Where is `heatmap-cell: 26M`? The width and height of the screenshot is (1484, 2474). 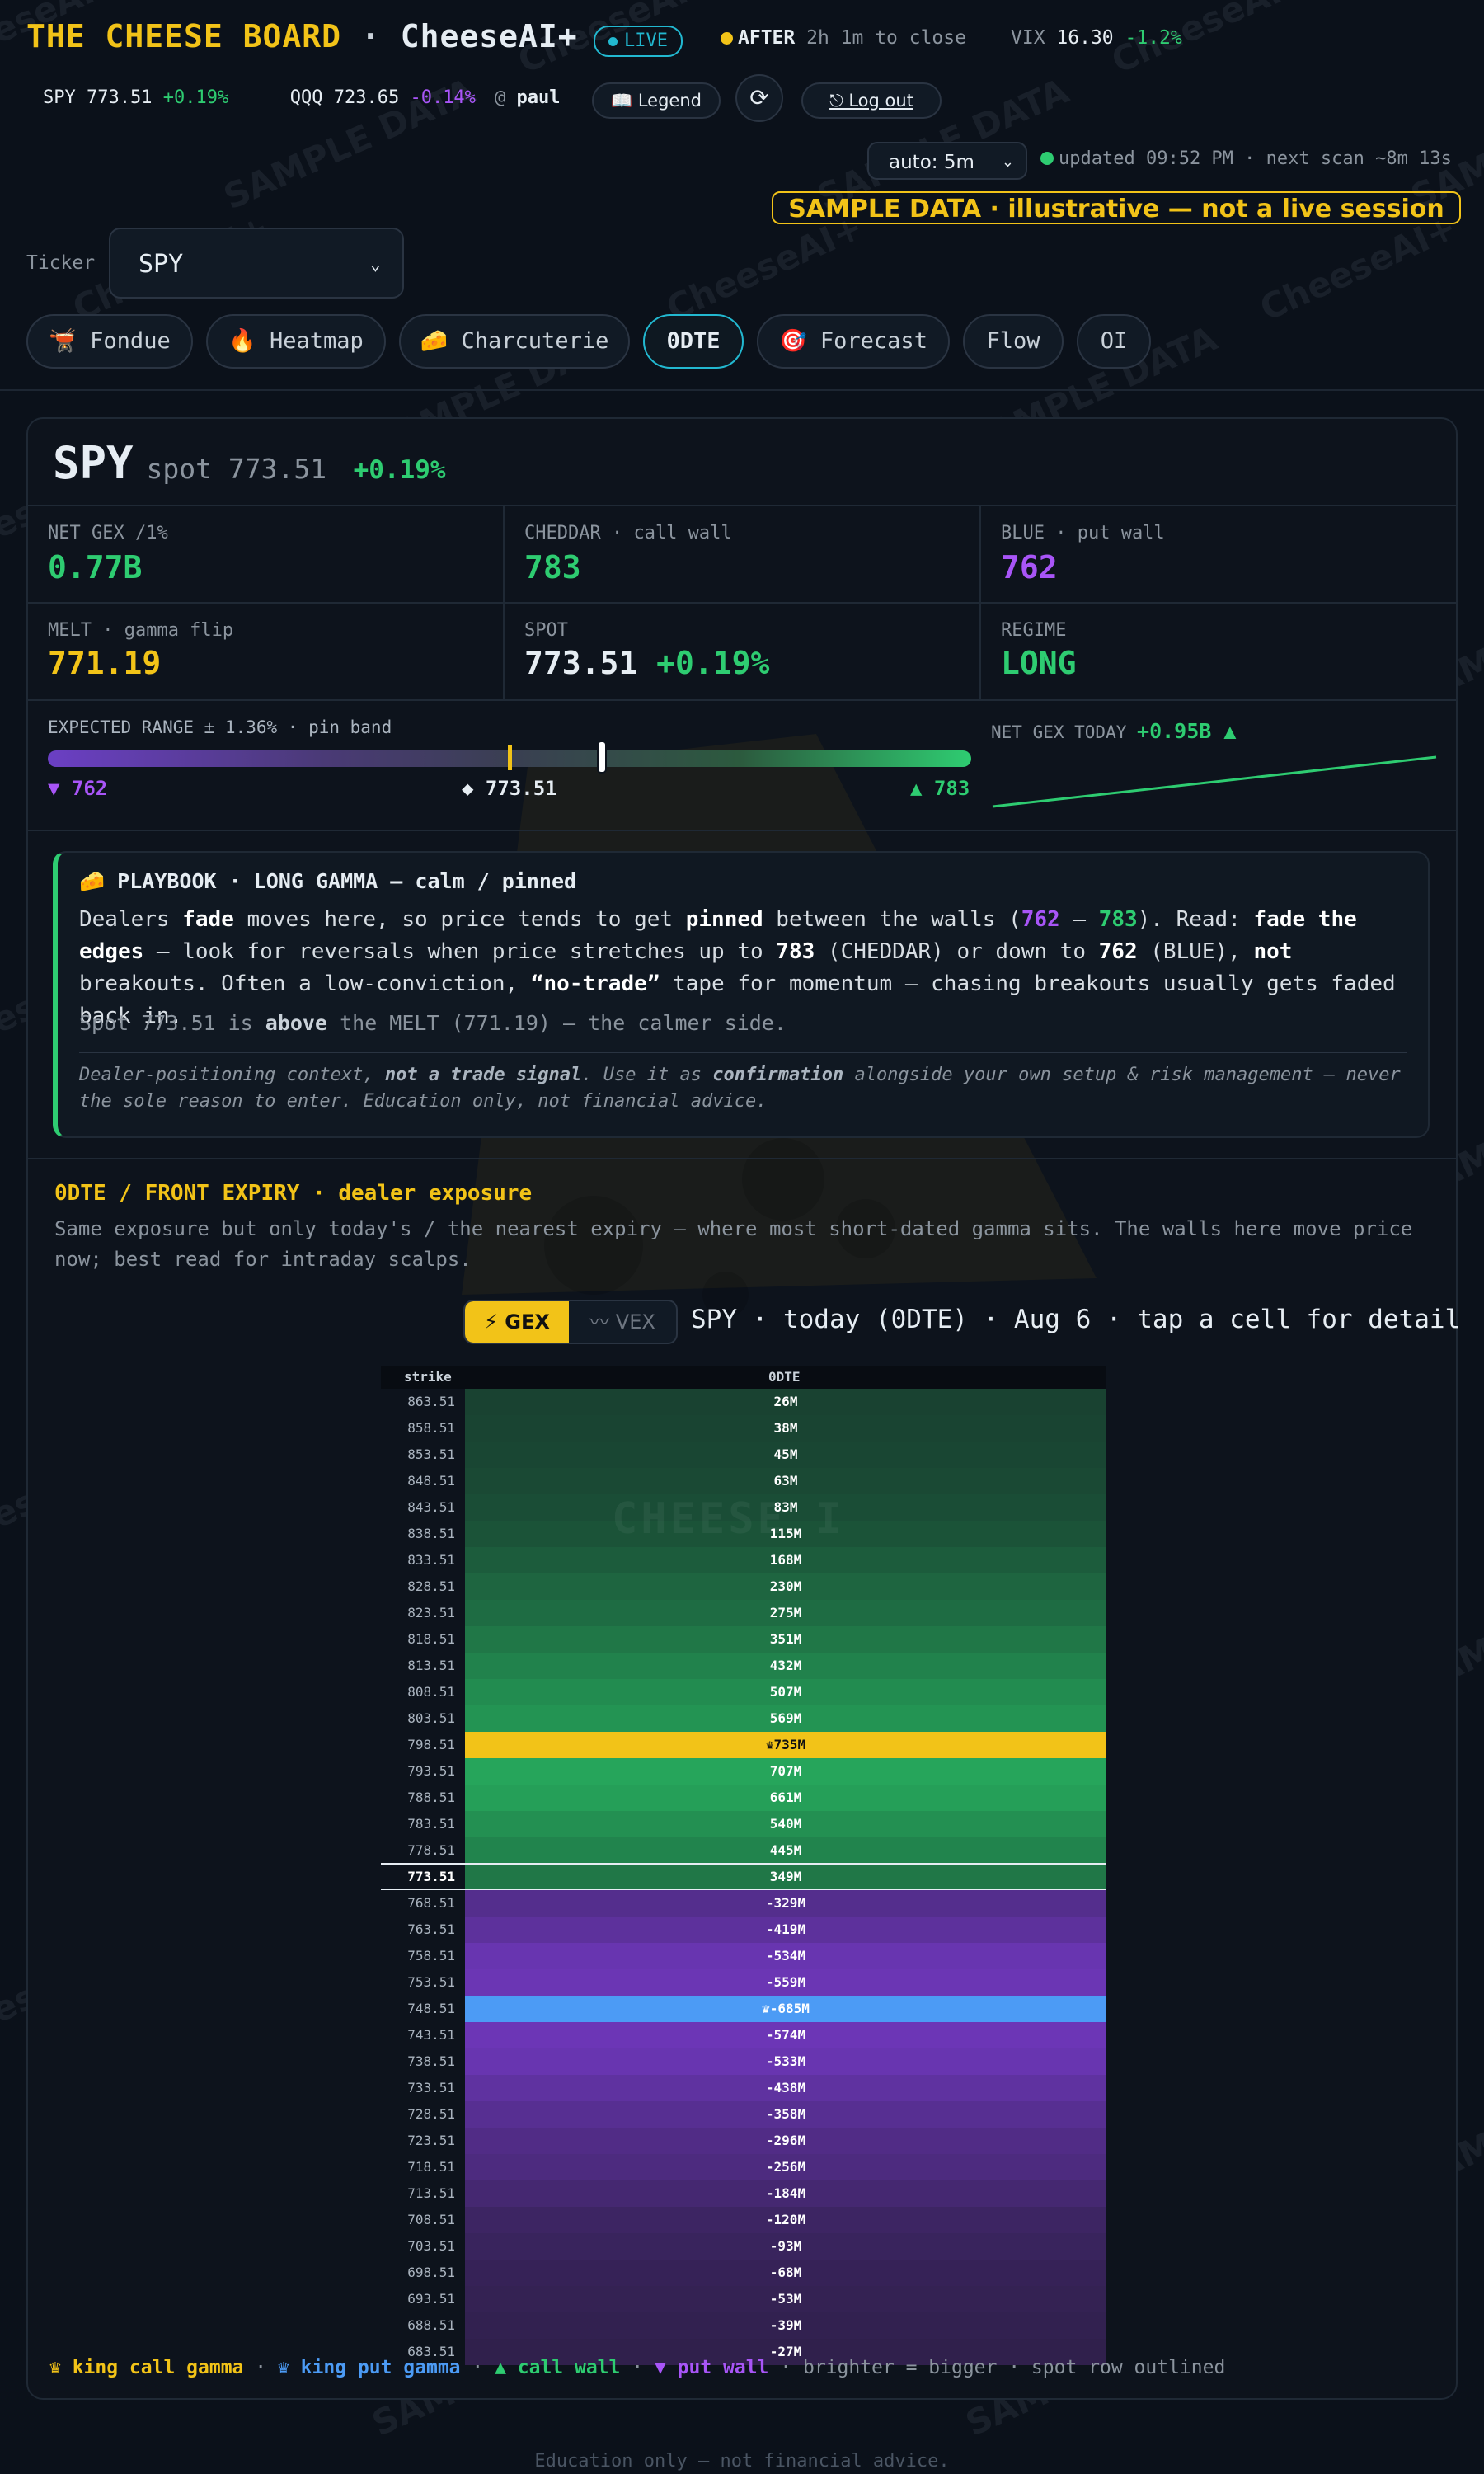
heatmap-cell: 26M is located at coordinates (785, 1402).